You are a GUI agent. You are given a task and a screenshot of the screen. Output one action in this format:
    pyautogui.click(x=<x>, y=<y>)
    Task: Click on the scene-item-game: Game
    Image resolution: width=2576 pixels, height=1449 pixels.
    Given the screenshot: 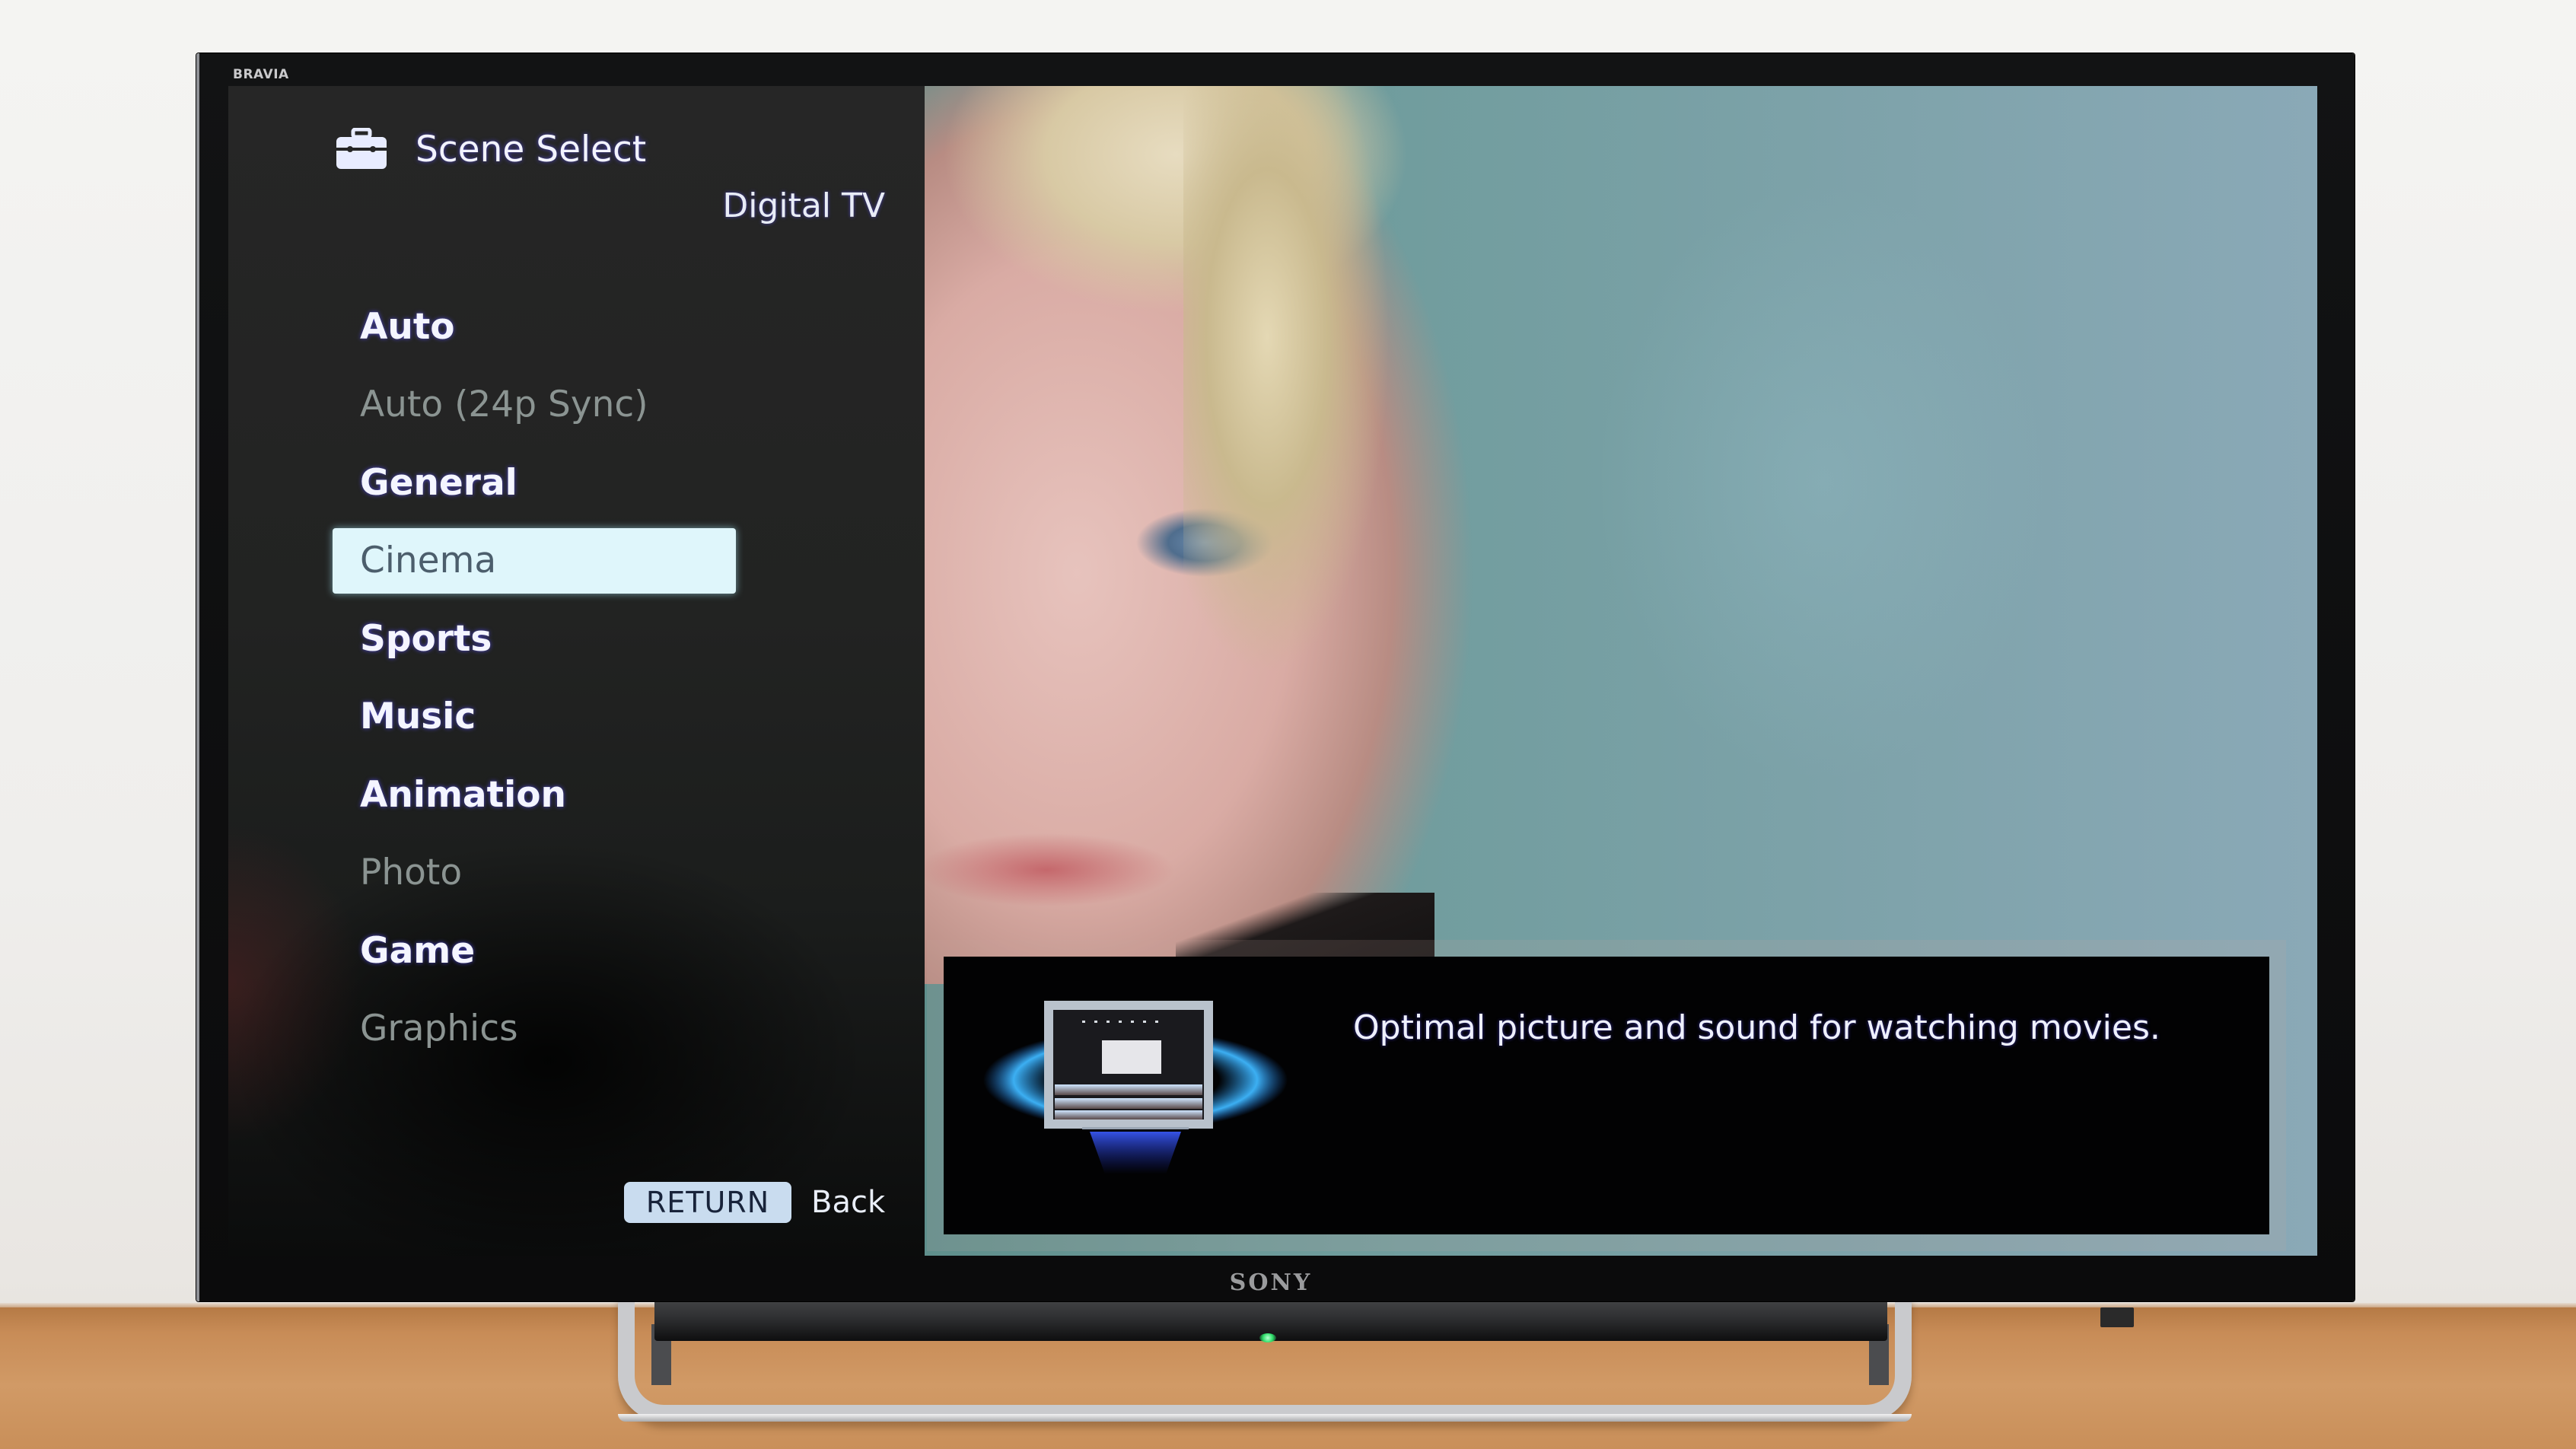 What is the action you would take?
    pyautogui.click(x=534, y=951)
    